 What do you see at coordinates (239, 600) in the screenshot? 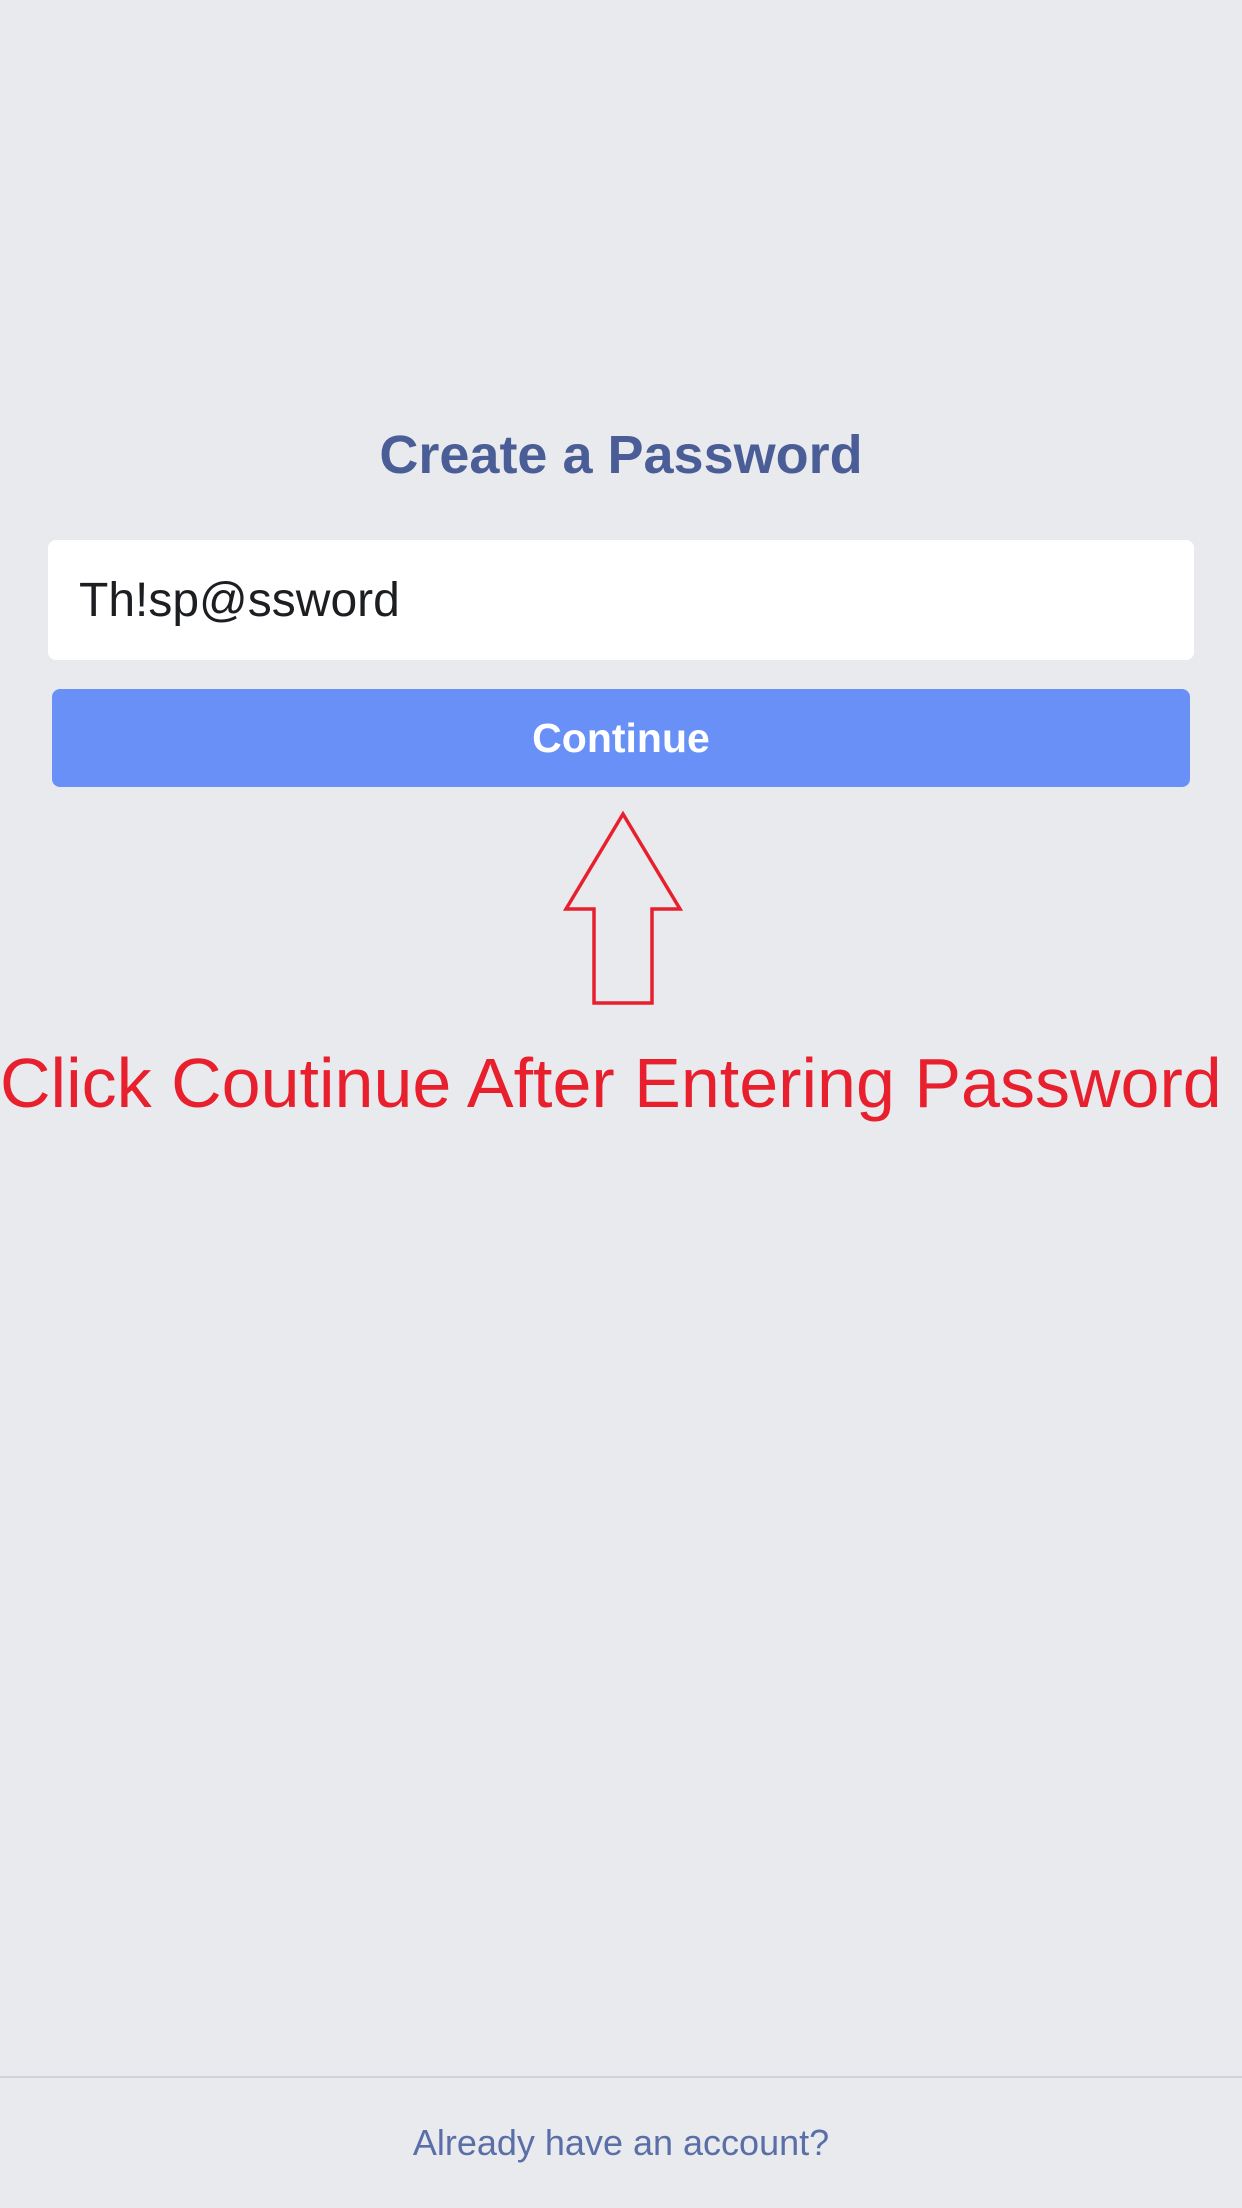
I see `password-value: Th!sp@ssword` at bounding box center [239, 600].